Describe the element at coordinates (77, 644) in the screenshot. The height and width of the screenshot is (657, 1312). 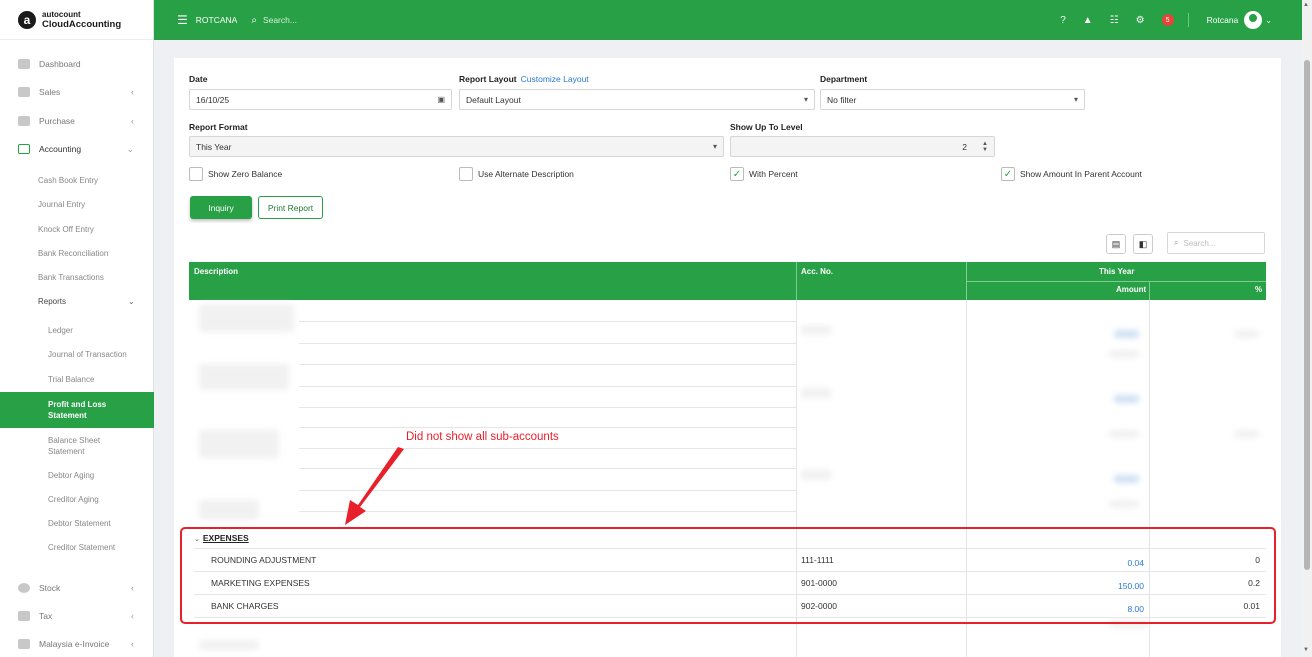
I see `sidebar-item-malaysia-e-invoice: Malaysia e-Invoice ‹` at that location.